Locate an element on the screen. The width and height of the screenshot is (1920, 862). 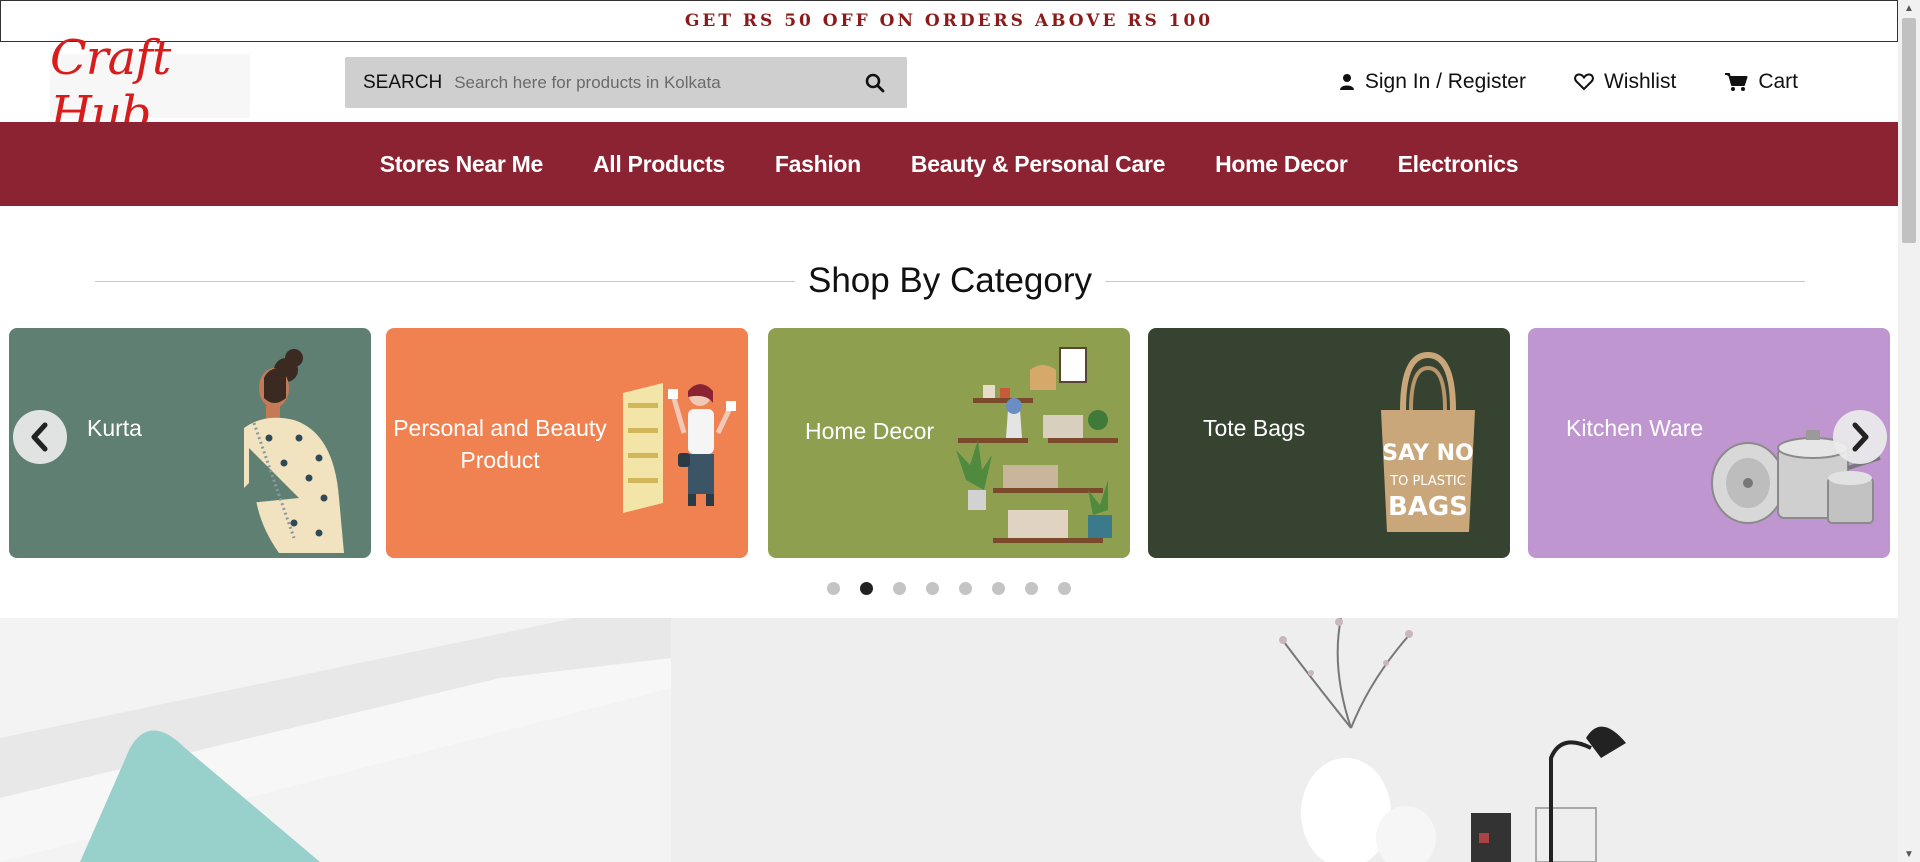
category-card-personal-beauty: Personal and Beauty Product is located at coordinates (567, 443).